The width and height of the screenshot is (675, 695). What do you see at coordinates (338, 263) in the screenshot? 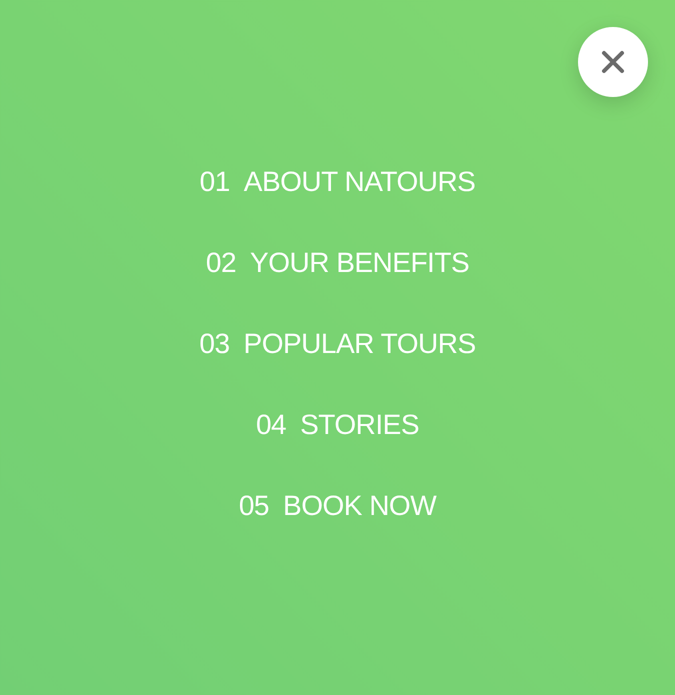
I see `nav-link: 02 YOUR BENEFITS` at bounding box center [338, 263].